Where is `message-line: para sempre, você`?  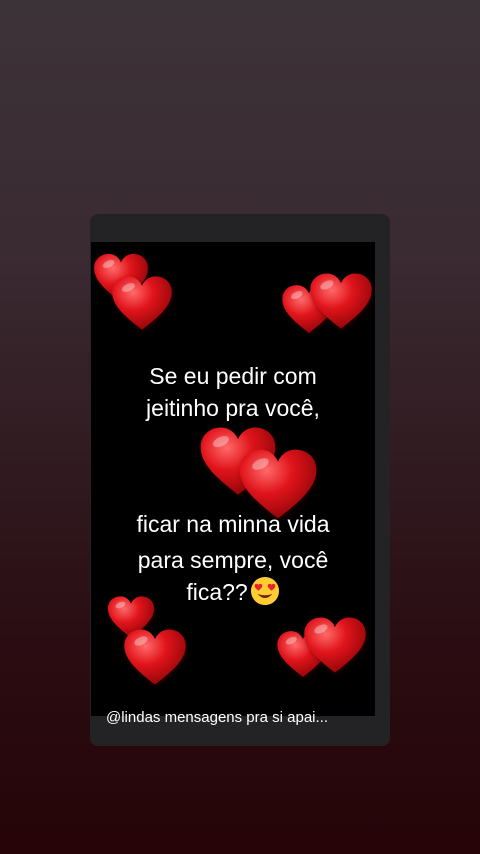 message-line: para sempre, você is located at coordinates (233, 560).